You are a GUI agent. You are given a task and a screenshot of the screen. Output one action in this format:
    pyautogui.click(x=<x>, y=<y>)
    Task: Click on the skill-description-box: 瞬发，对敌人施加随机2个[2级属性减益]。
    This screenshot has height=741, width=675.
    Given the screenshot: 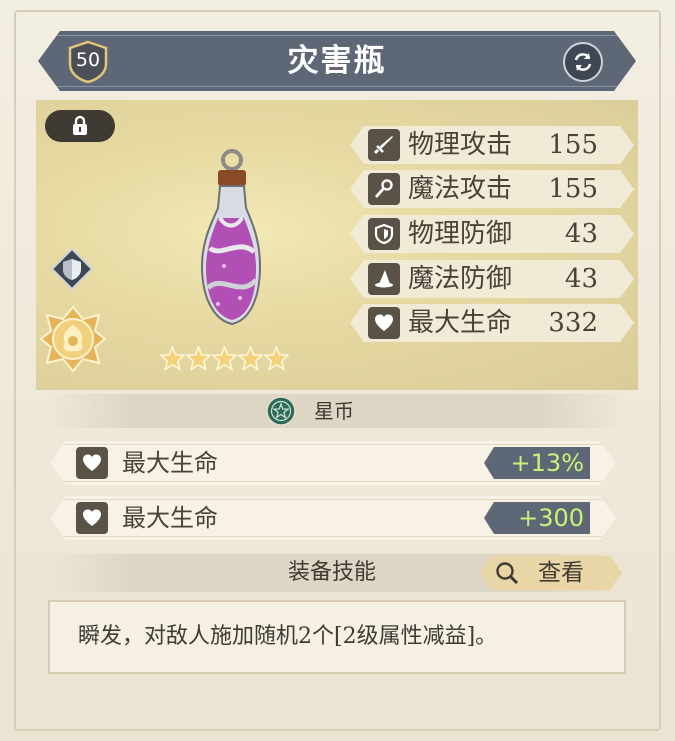 What is the action you would take?
    pyautogui.click(x=337, y=637)
    